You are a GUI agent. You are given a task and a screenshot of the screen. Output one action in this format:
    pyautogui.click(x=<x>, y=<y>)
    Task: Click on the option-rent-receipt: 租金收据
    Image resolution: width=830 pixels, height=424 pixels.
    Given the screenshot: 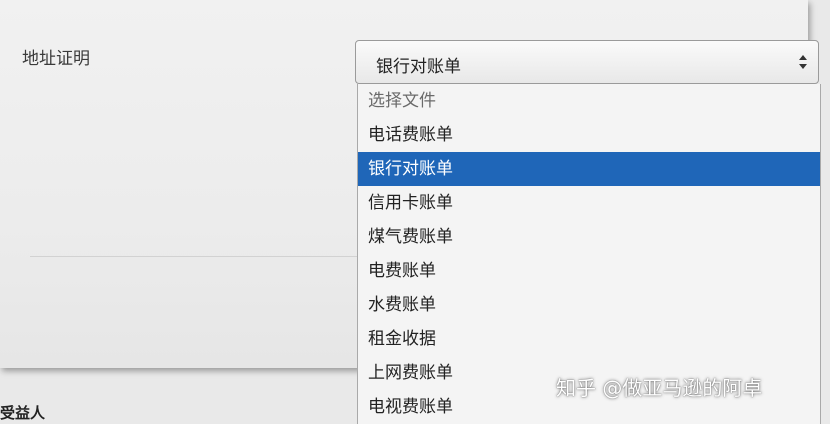 What is the action you would take?
    pyautogui.click(x=589, y=339)
    